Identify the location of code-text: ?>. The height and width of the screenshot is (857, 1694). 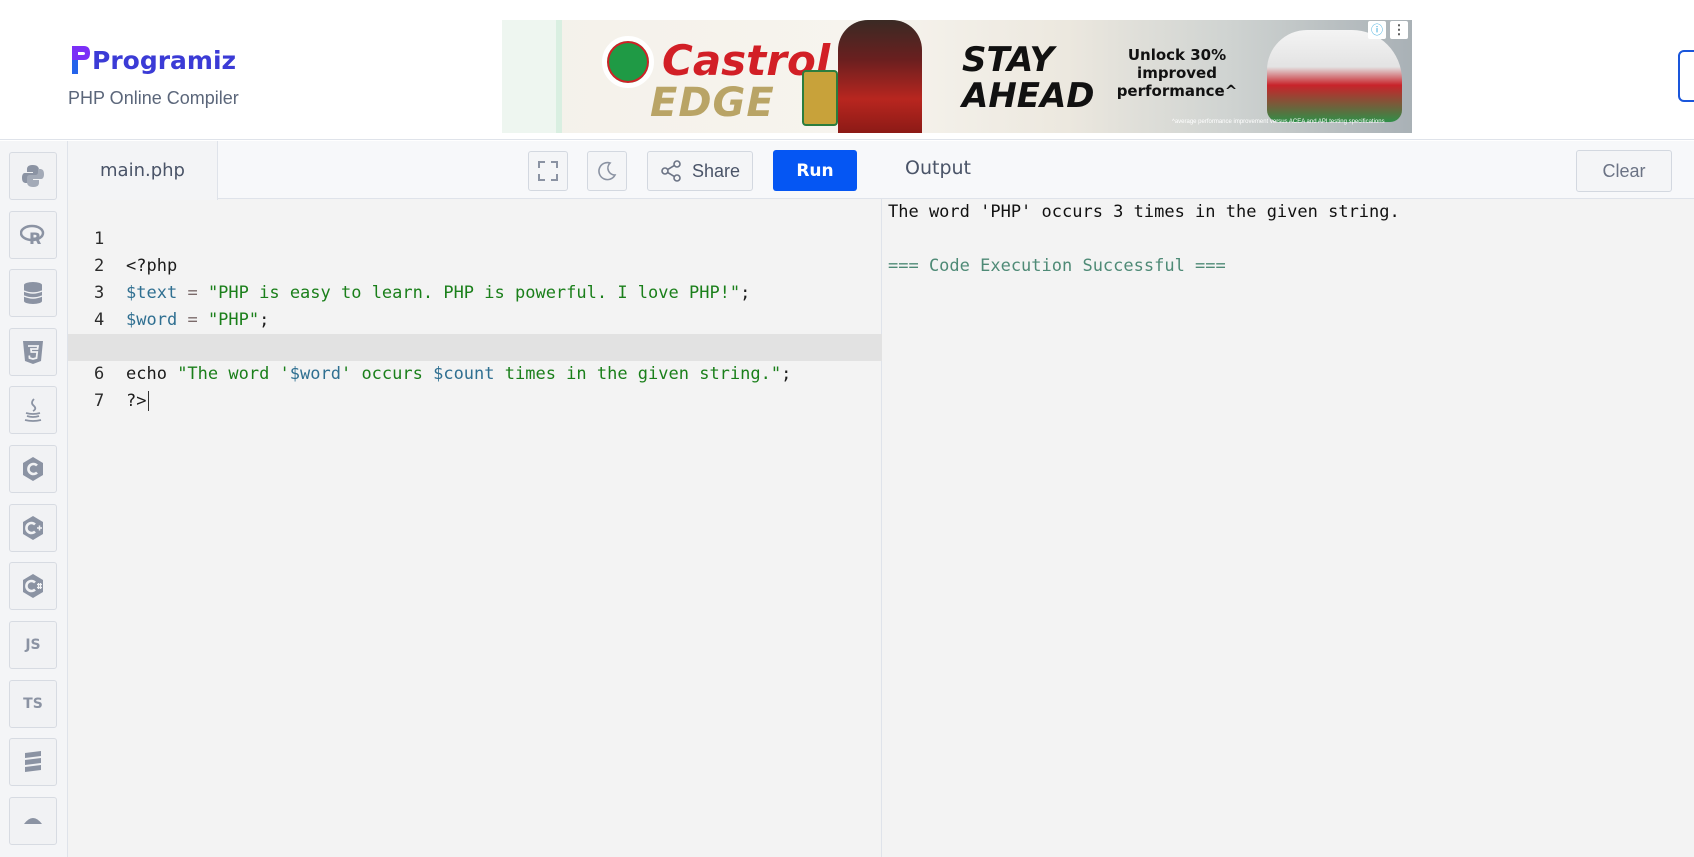
(138, 401).